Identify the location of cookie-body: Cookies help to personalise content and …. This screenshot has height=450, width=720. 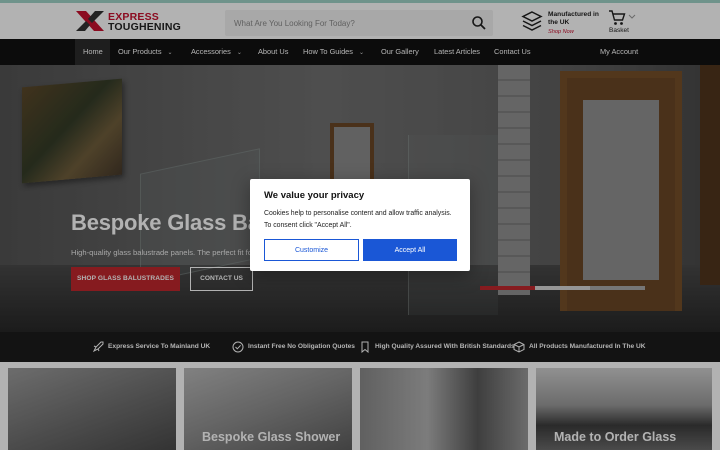
(358, 219).